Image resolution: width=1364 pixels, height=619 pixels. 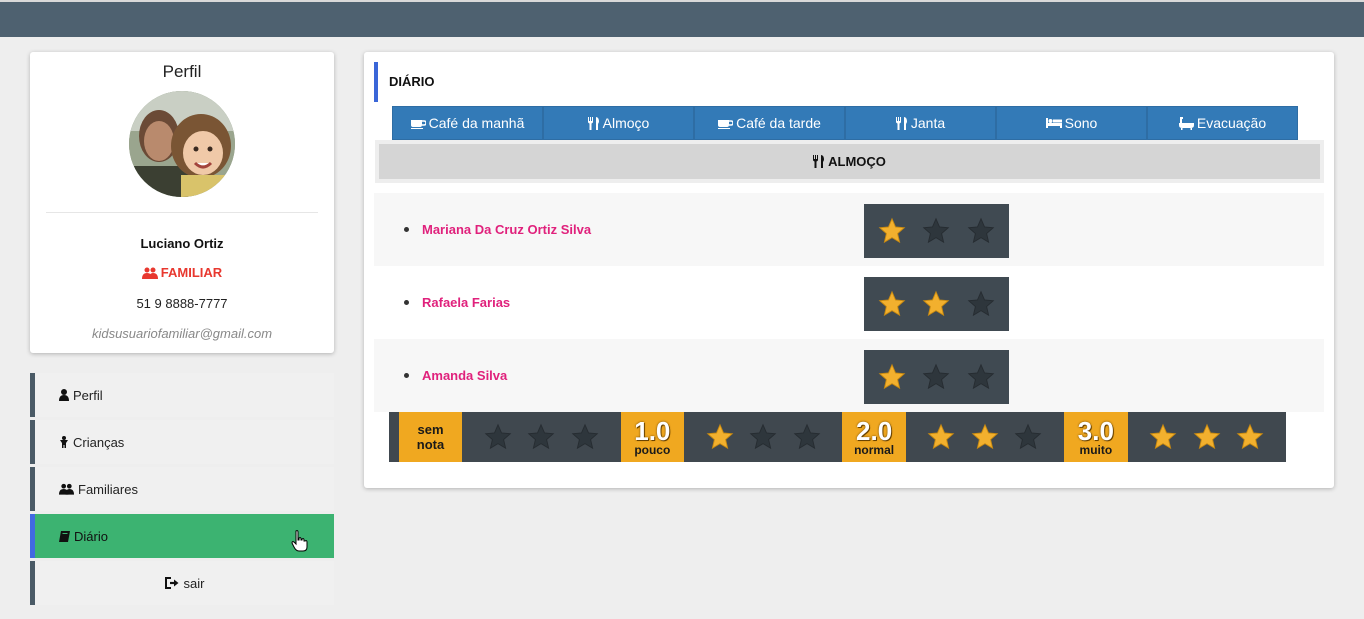 I want to click on tab-almoco: Almoço, so click(x=618, y=123).